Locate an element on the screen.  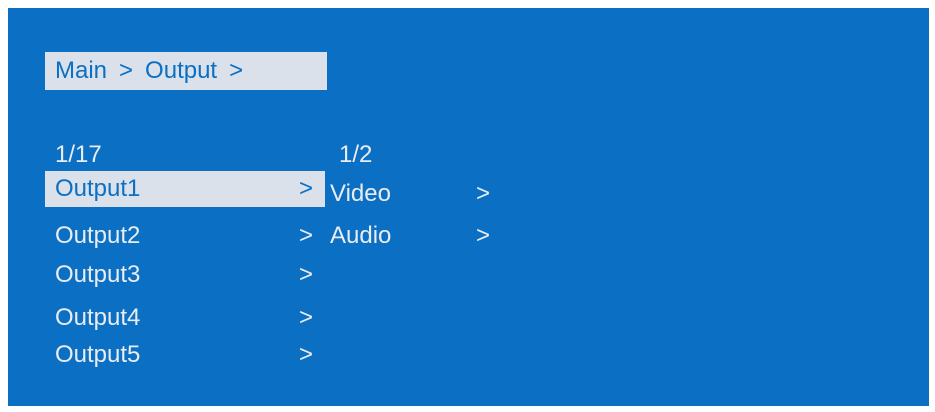
breadcrumb: Main > Output > is located at coordinates (186, 71).